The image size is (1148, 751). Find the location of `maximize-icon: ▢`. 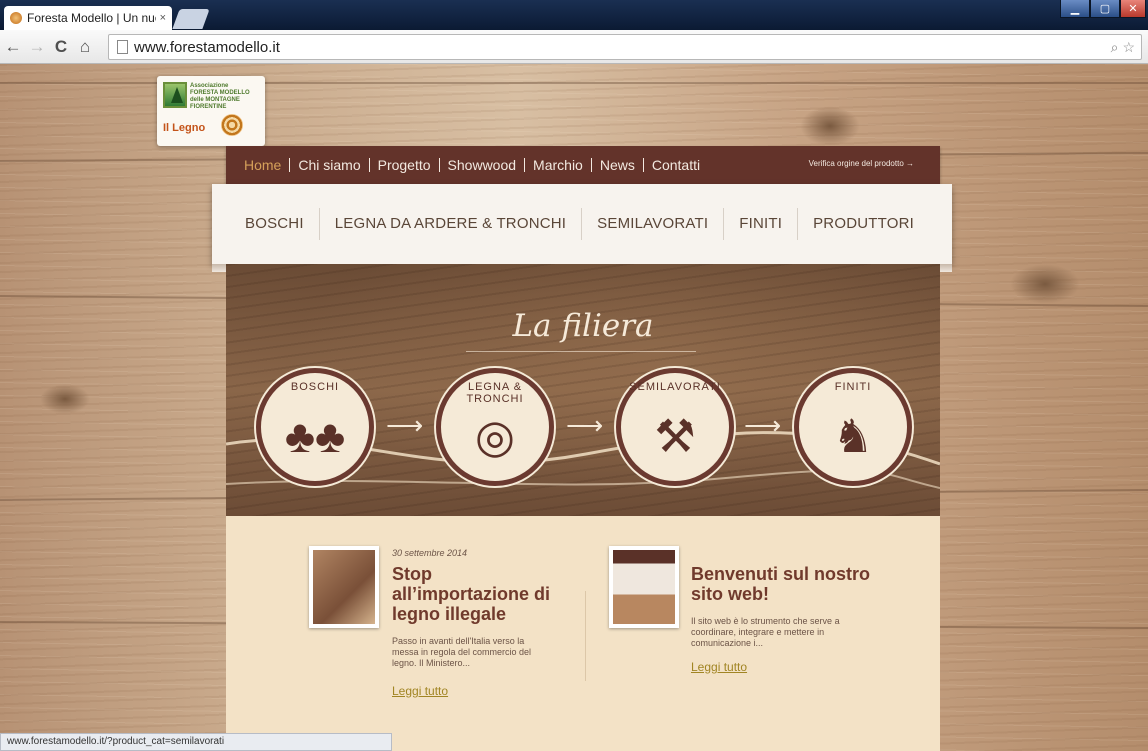

maximize-icon: ▢ is located at coordinates (1105, 9).